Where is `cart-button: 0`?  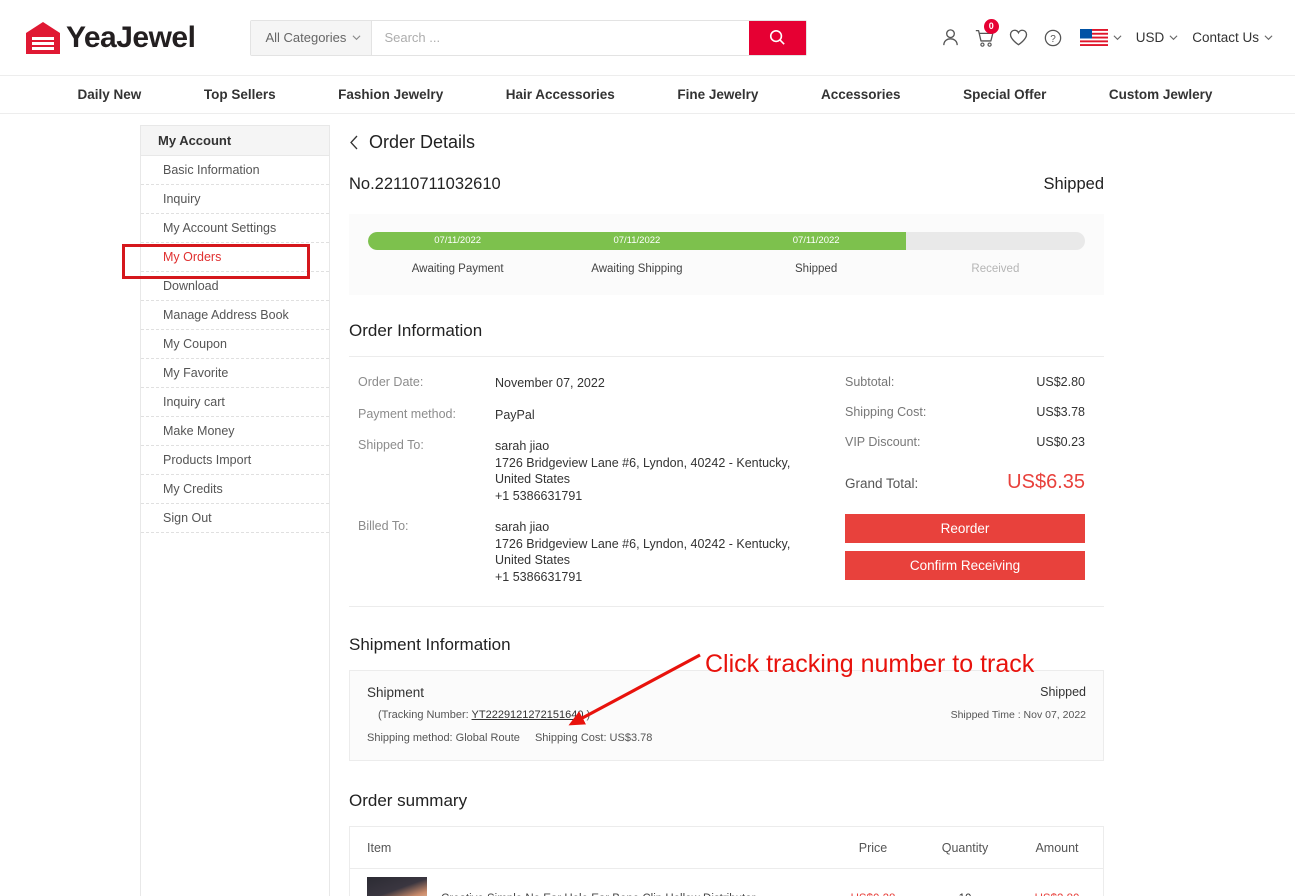 cart-button: 0 is located at coordinates (985, 37).